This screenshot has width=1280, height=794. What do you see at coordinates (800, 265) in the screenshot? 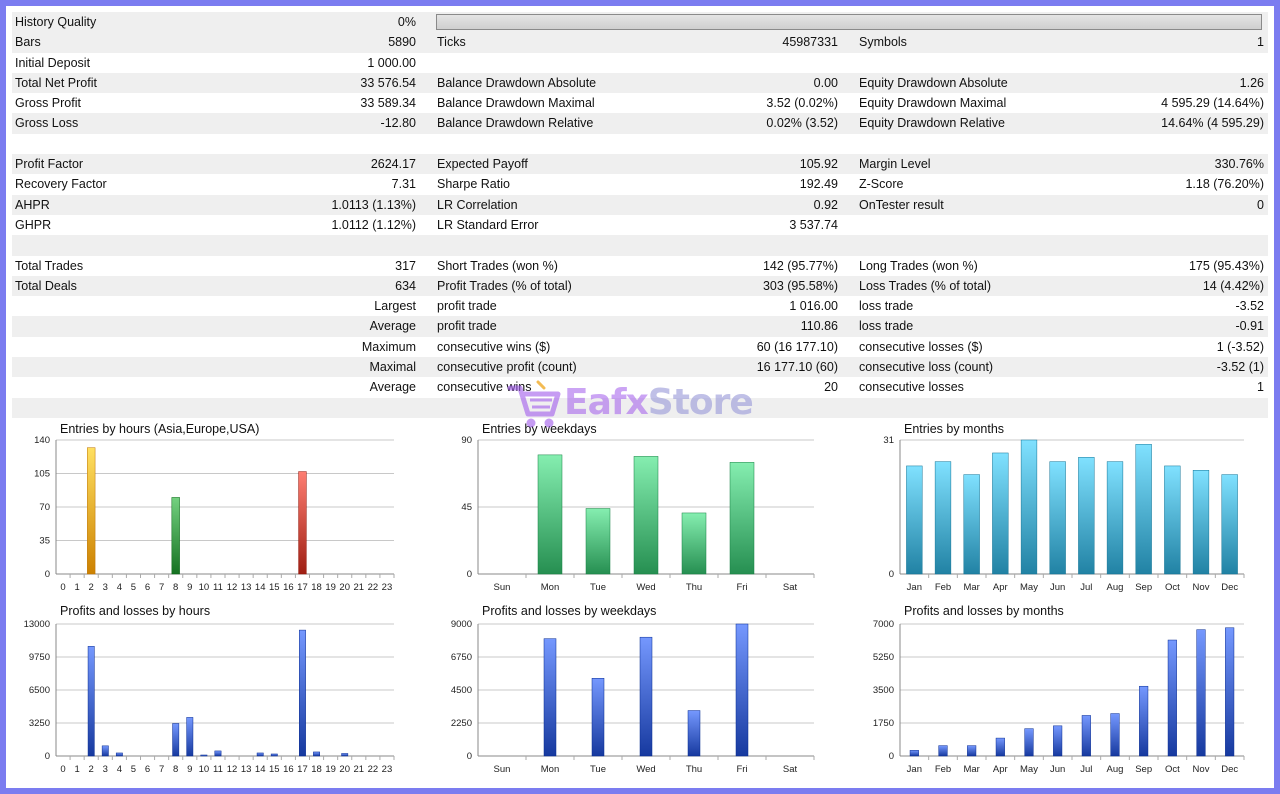
I see `stat-value: 142 (95.77%)` at bounding box center [800, 265].